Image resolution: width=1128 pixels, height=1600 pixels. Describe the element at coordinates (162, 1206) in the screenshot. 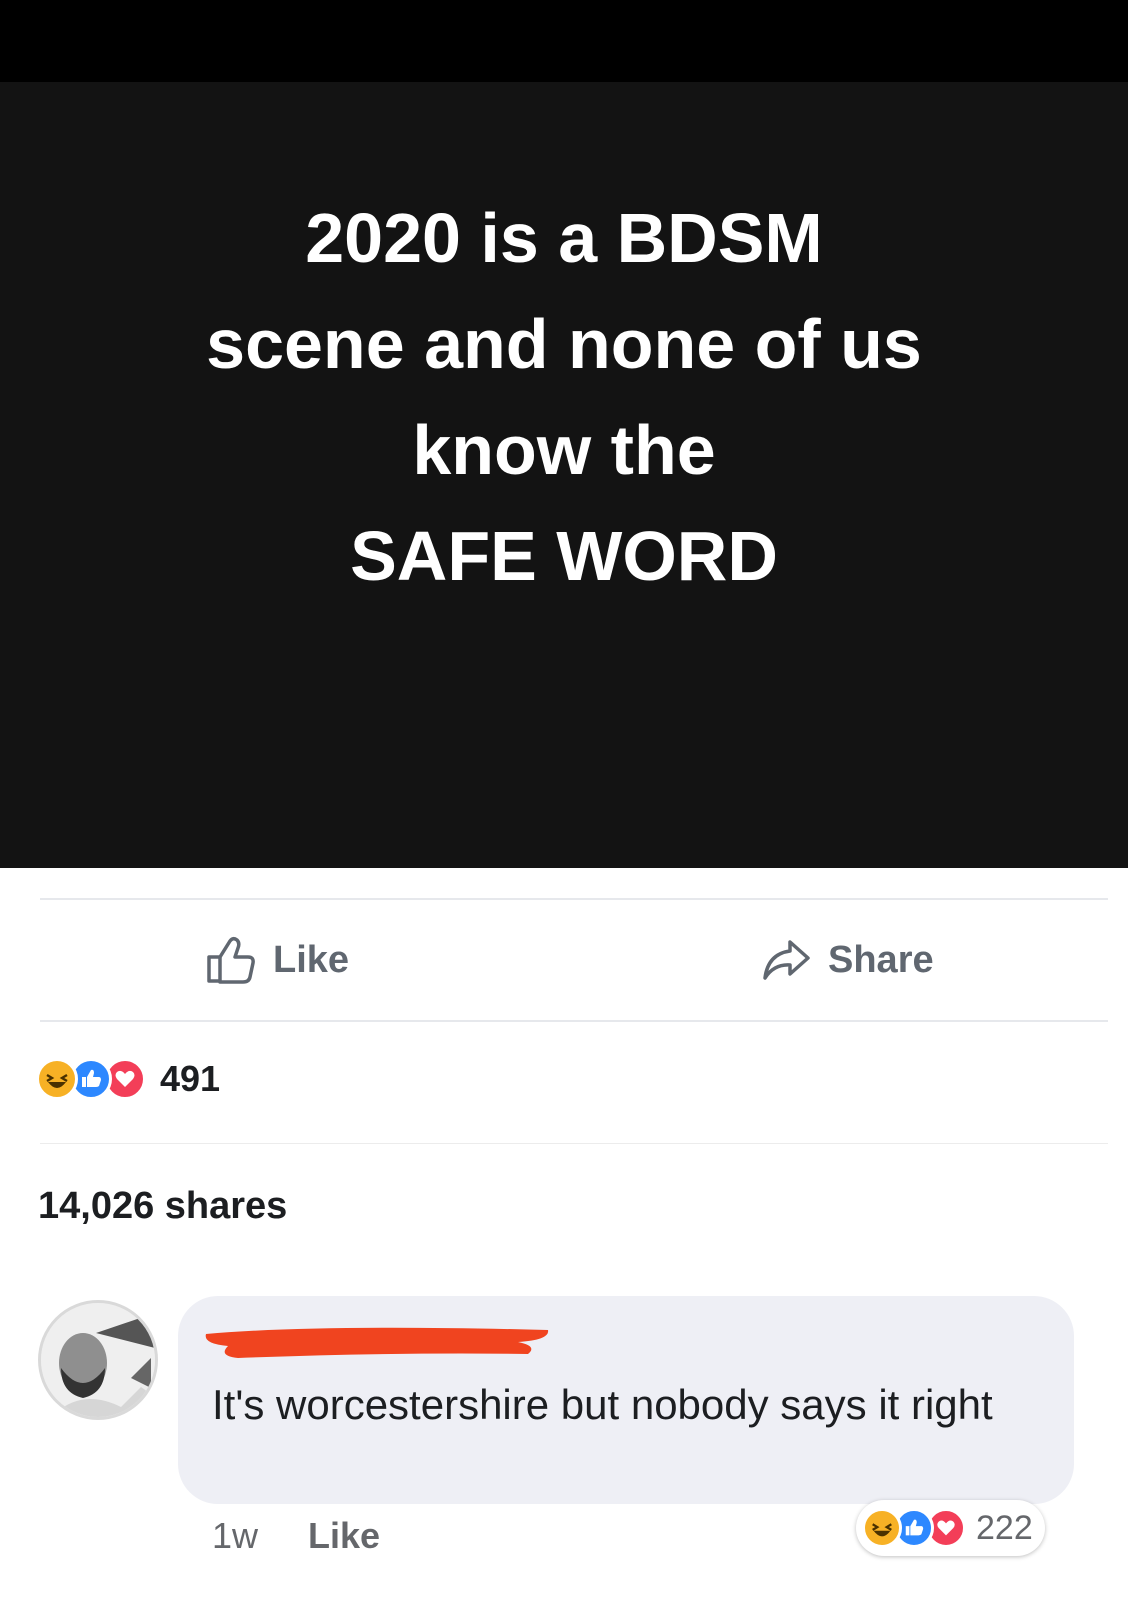

I see `shares-count: 14,026 shares` at that location.